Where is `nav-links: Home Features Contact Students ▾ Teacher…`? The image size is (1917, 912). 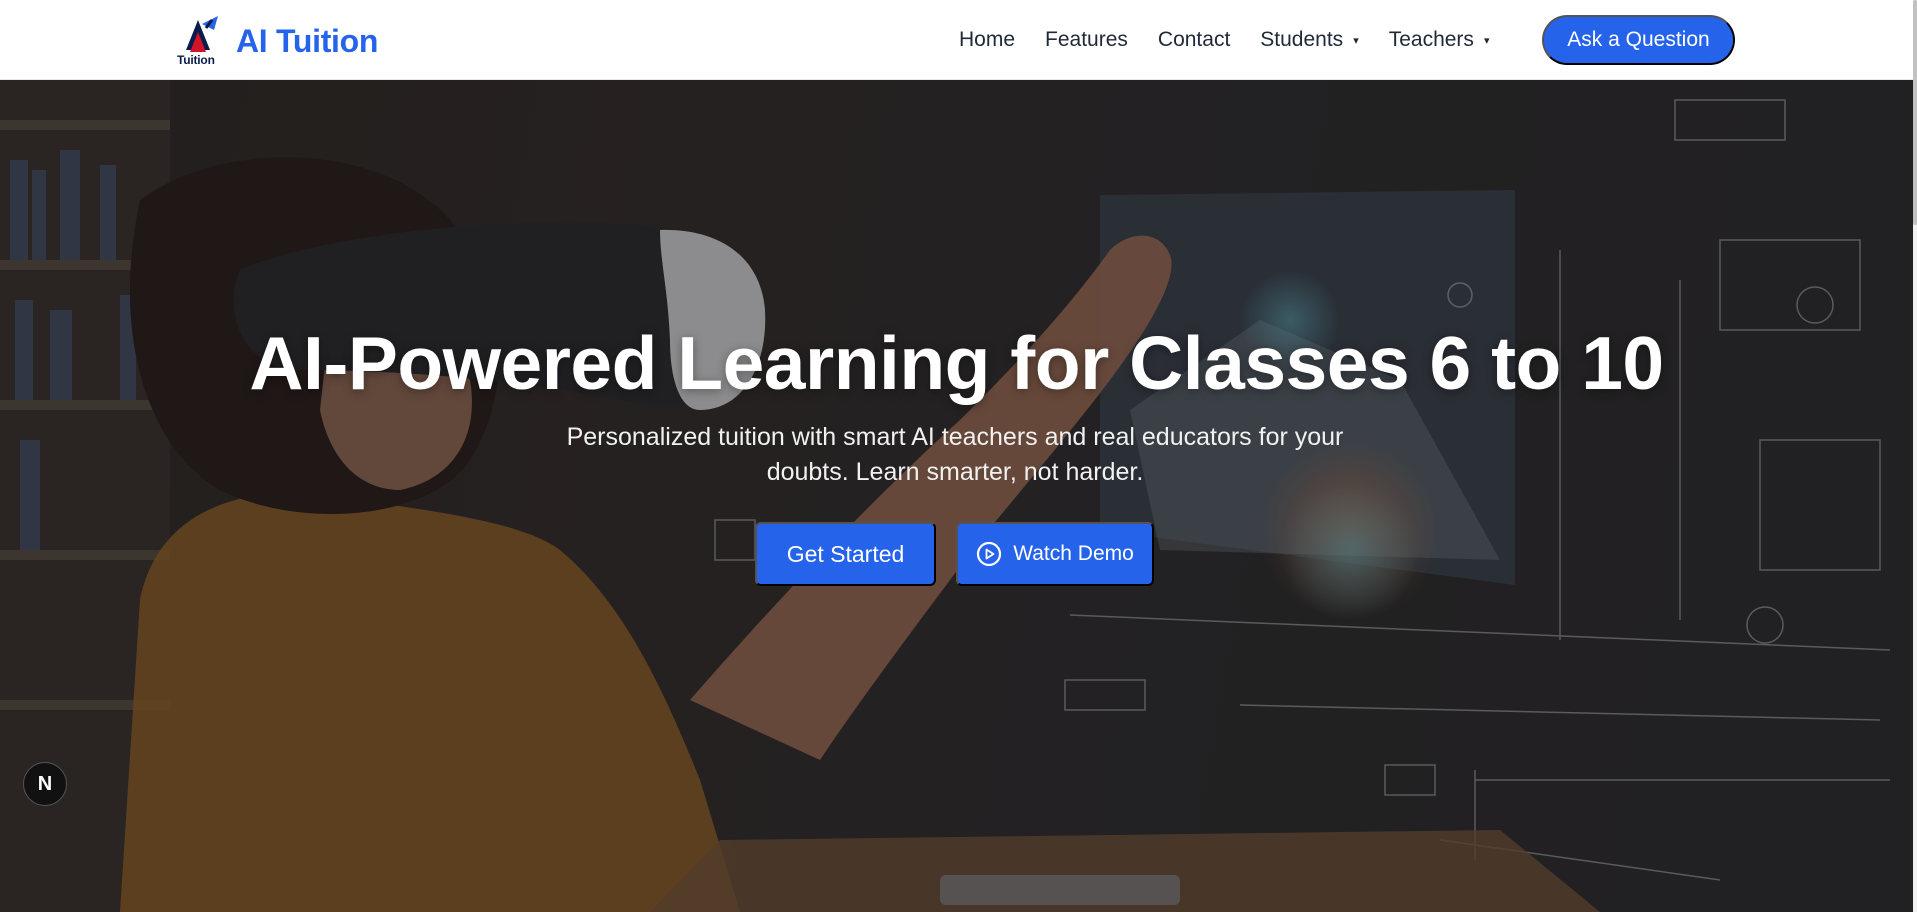 nav-links: Home Features Contact Students ▾ Teacher… is located at coordinates (1224, 40).